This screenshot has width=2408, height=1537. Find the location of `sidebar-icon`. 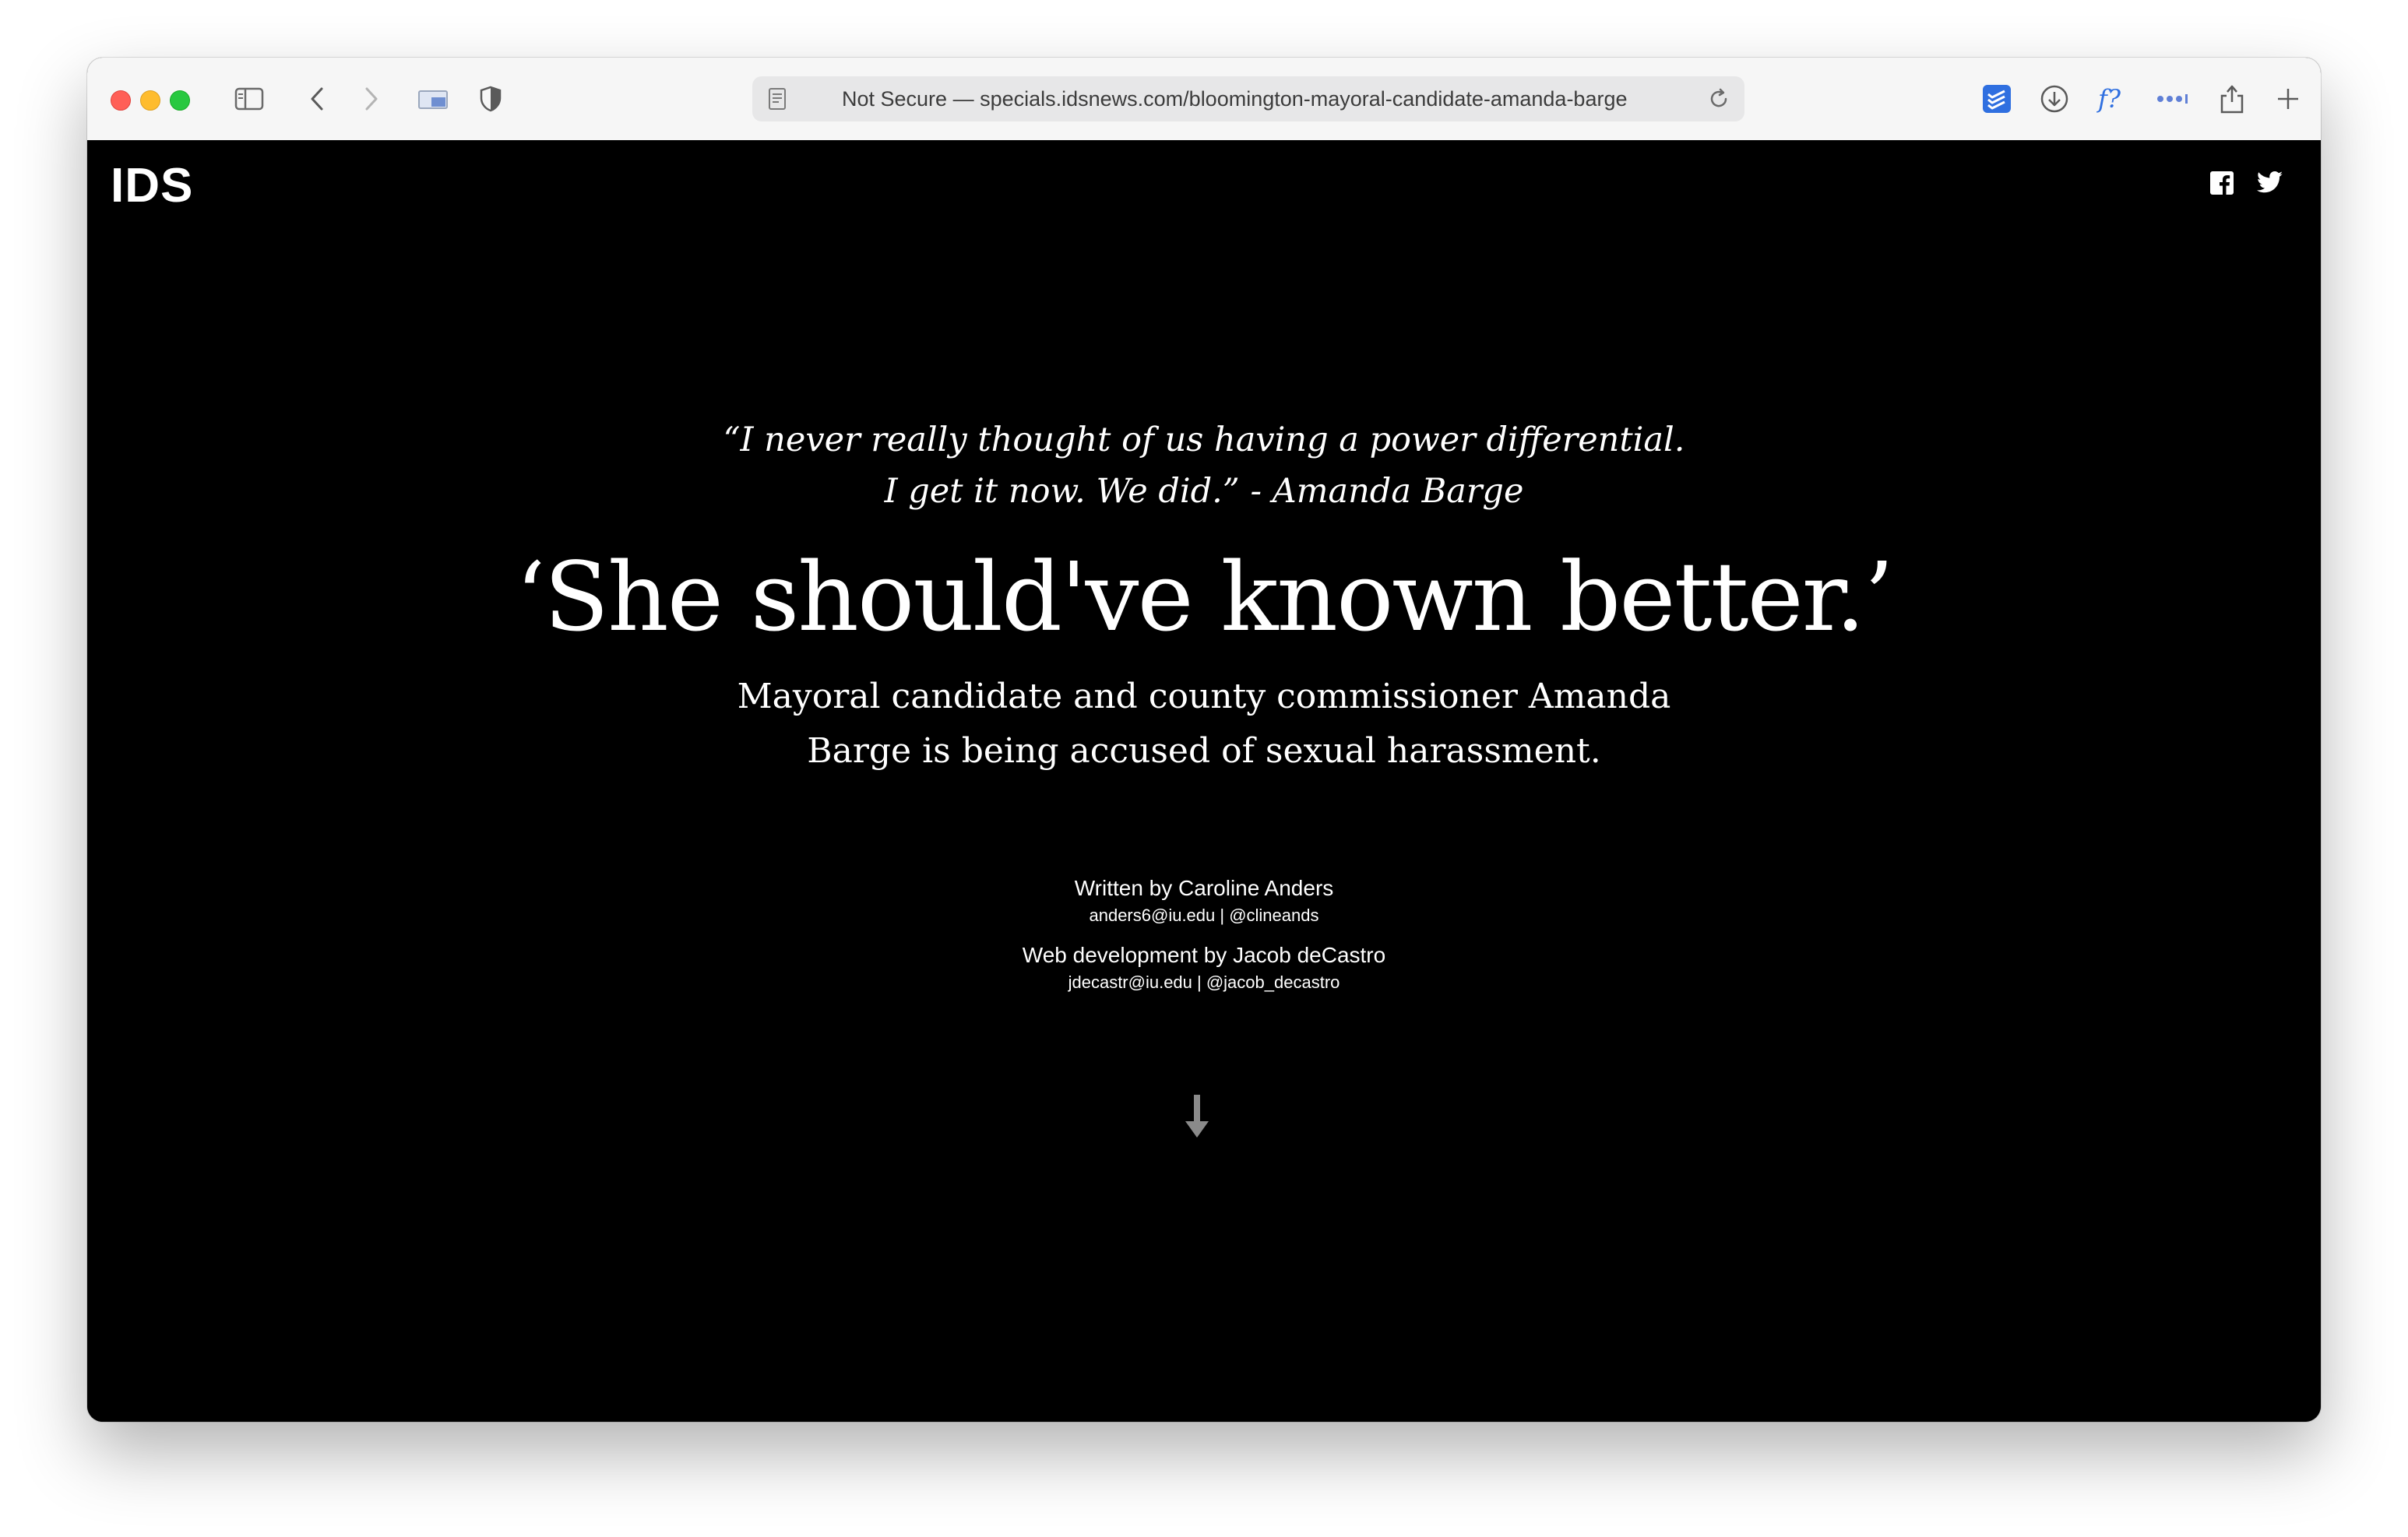

sidebar-icon is located at coordinates (249, 99).